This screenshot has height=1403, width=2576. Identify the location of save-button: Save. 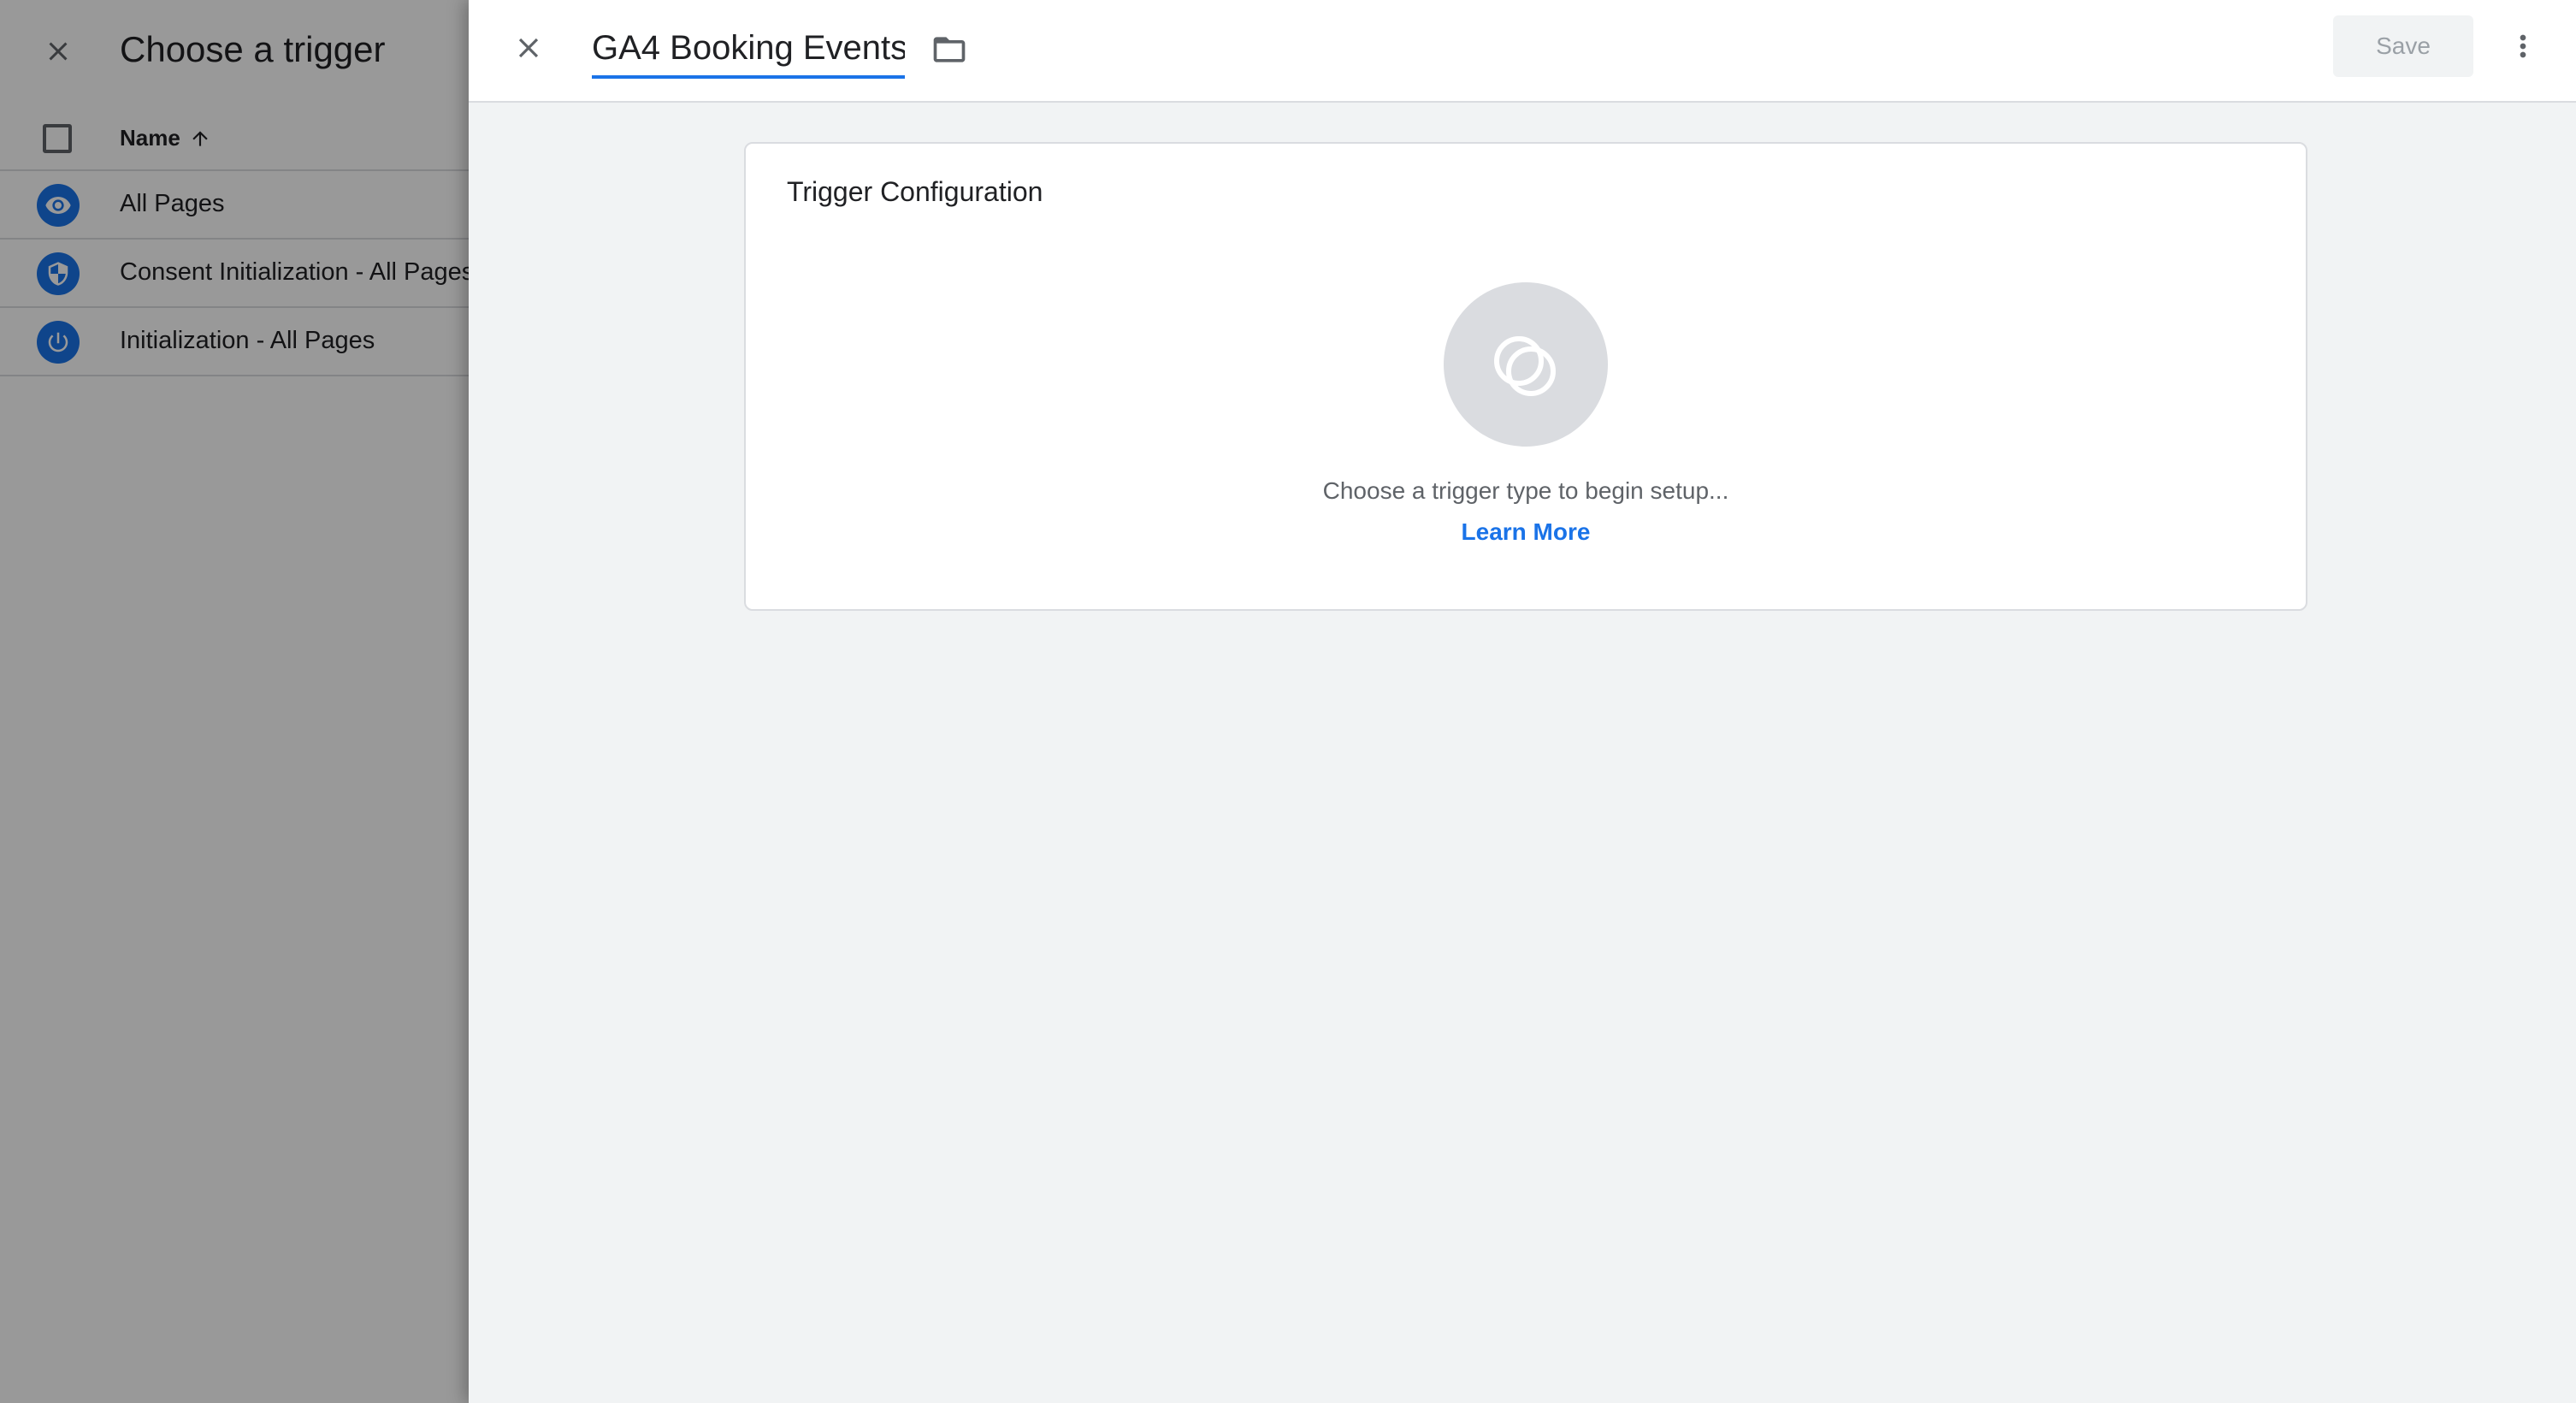
(2403, 46).